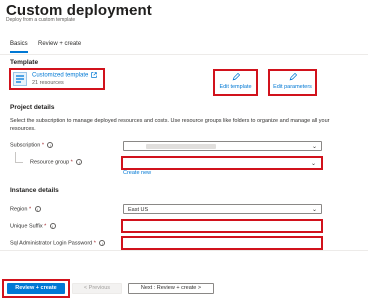  Describe the element at coordinates (292, 87) in the screenshot. I see `edit-parameters-label: Edit parameters` at that location.